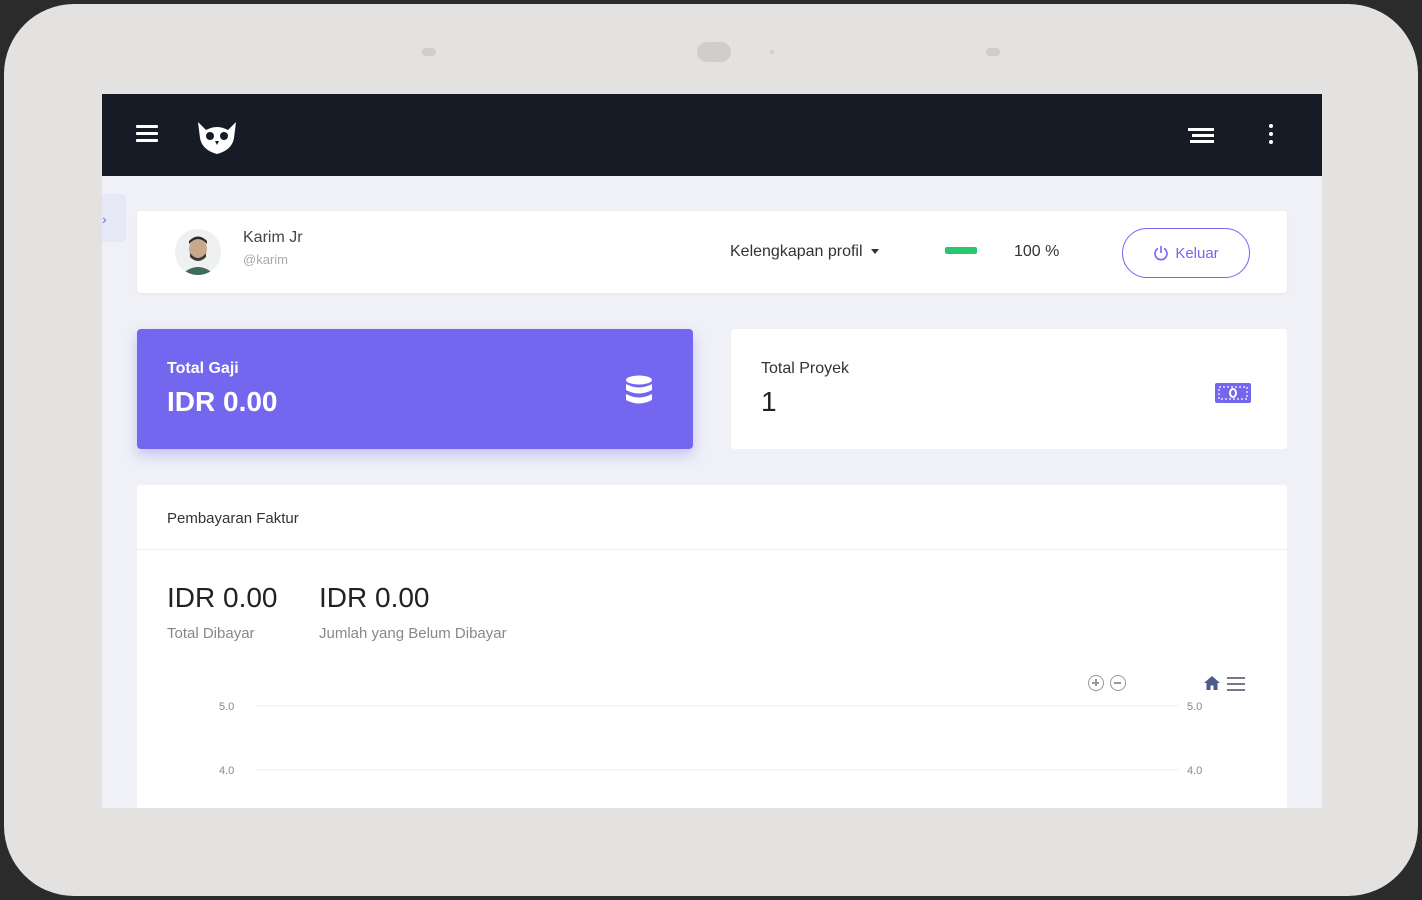 The image size is (1422, 900). Describe the element at coordinates (413, 633) in the screenshot. I see `unpaid-label: Jumlah yang Belum Dibayar` at that location.